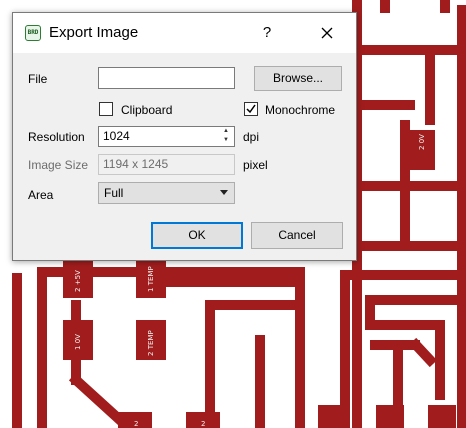 This screenshot has height=428, width=466. What do you see at coordinates (114, 193) in the screenshot?
I see `area-selected: Full` at bounding box center [114, 193].